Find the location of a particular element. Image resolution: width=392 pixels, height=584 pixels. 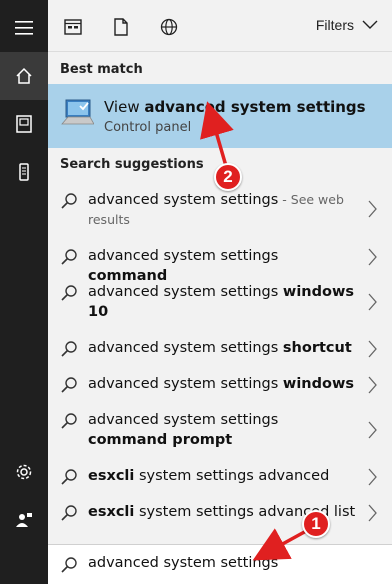

feedback-person-icon is located at coordinates (24, 520).